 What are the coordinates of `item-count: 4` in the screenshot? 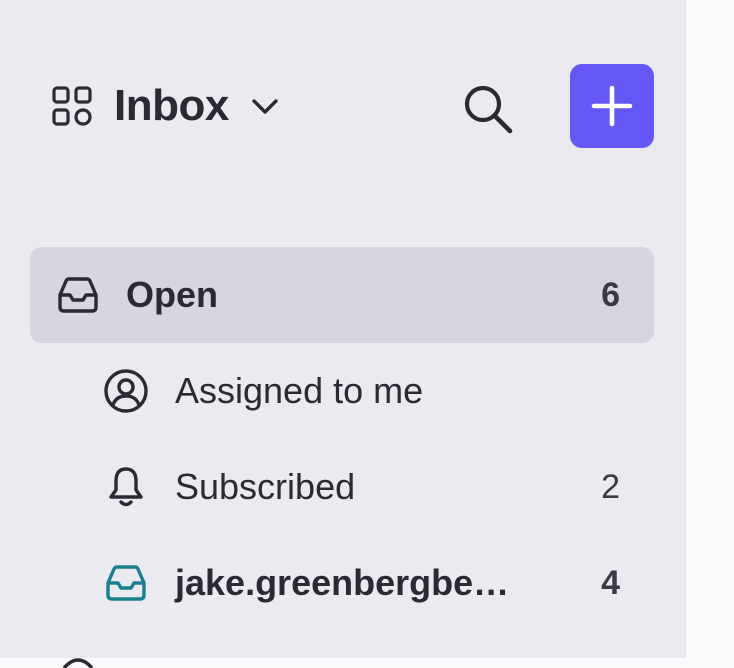 It's located at (610, 582).